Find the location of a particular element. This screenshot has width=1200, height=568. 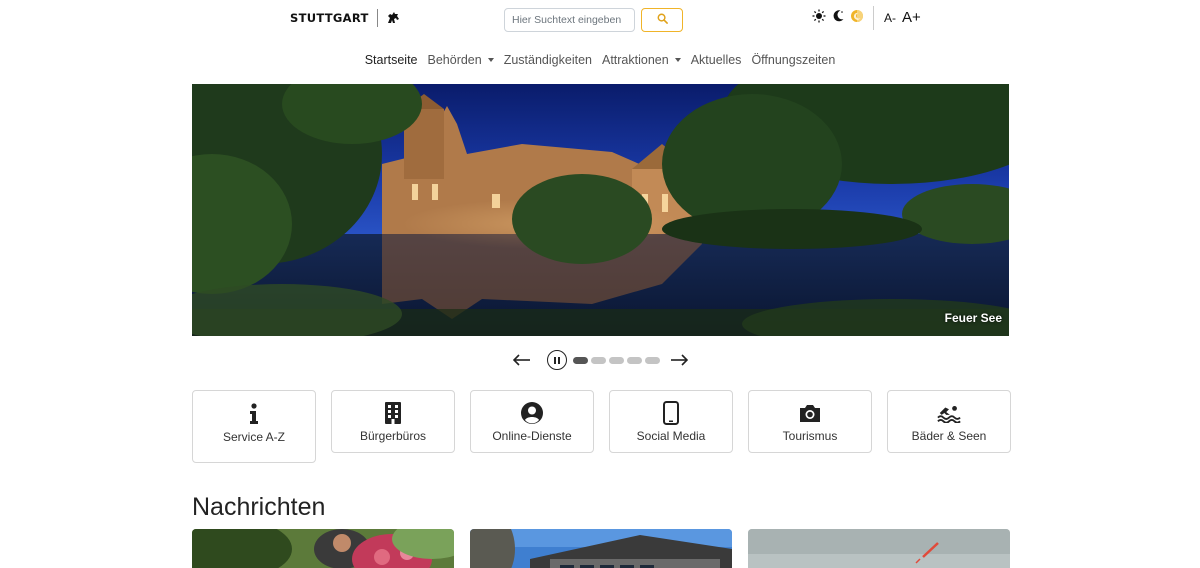

smartphone-icon is located at coordinates (671, 412).